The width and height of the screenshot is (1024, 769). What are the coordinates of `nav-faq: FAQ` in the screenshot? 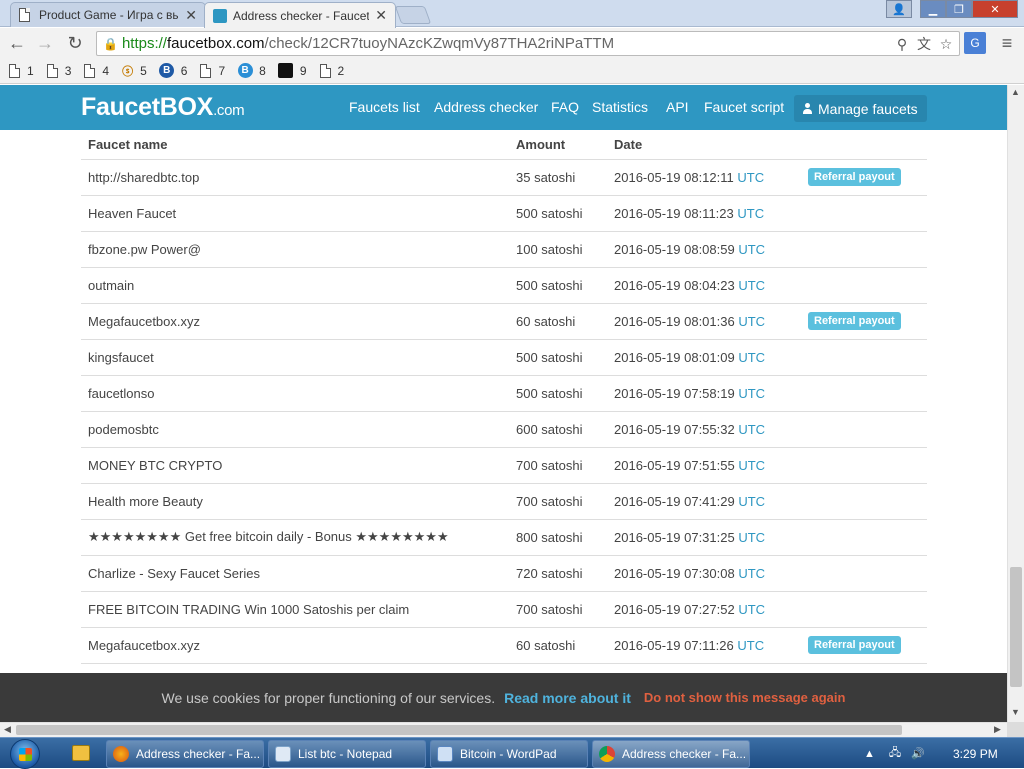 It's located at (565, 107).